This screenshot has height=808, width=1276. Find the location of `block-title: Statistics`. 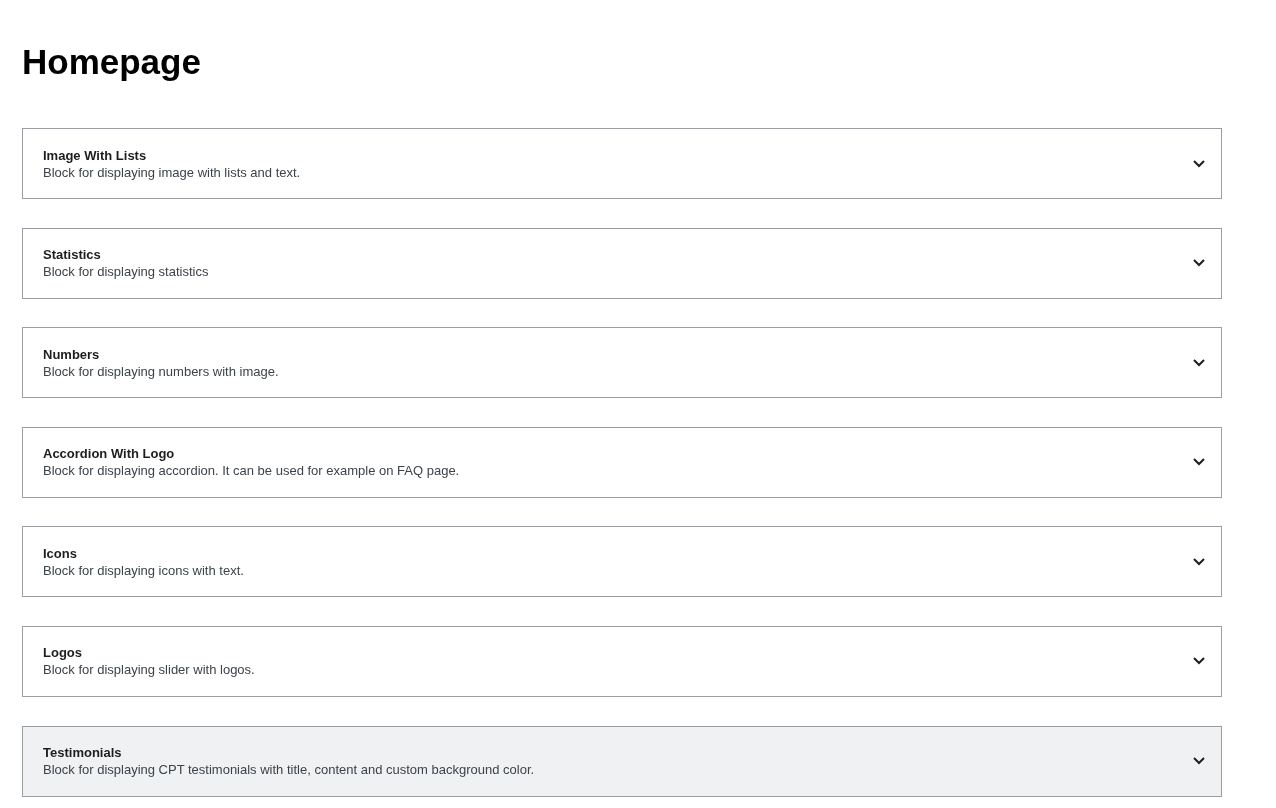

block-title: Statistics is located at coordinates (72, 255).